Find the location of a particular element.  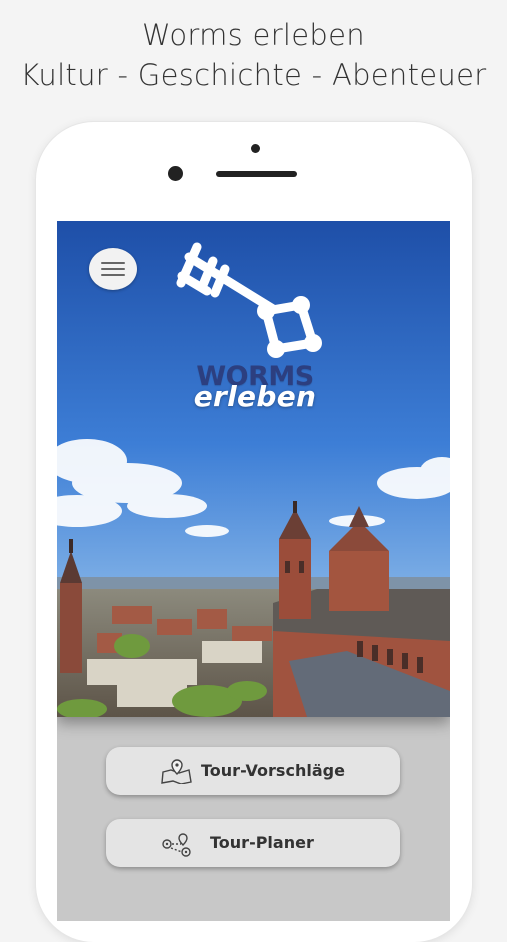

tour-suggestions-label: Tour-Vorschläge is located at coordinates (273, 770).